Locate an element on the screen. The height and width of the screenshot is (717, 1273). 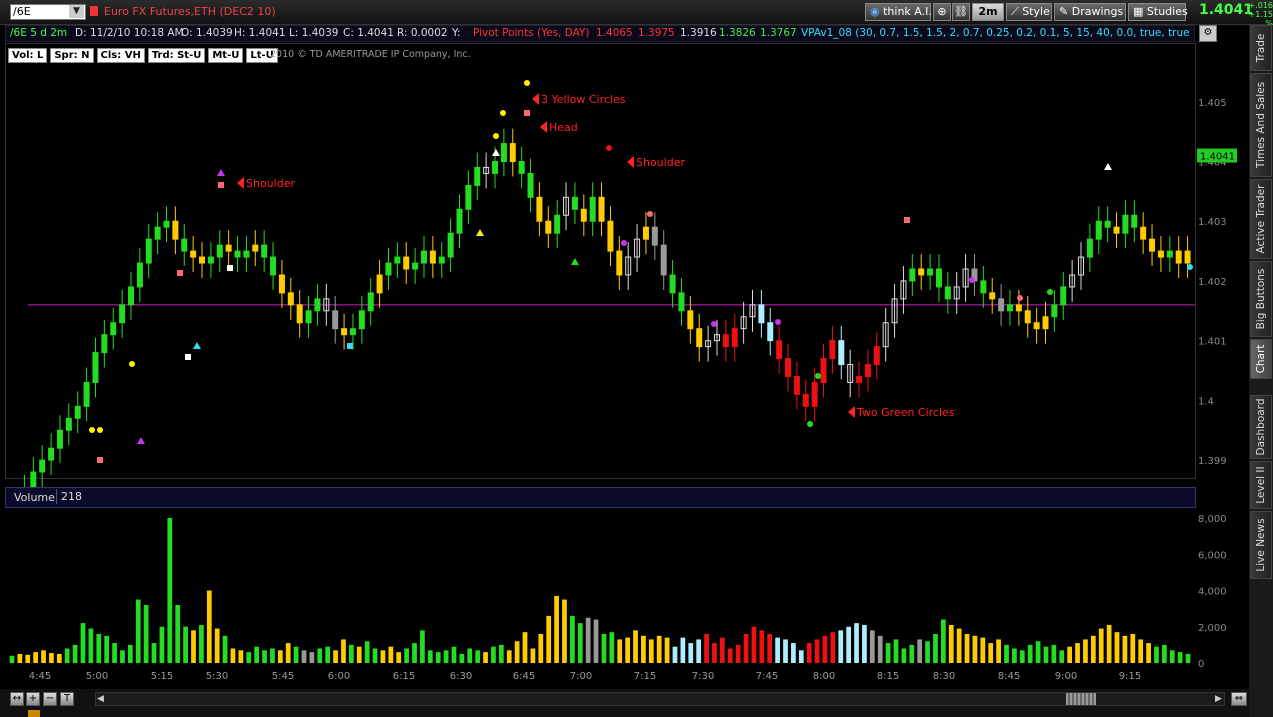
zoom-in-icon: + is located at coordinates (33, 699).